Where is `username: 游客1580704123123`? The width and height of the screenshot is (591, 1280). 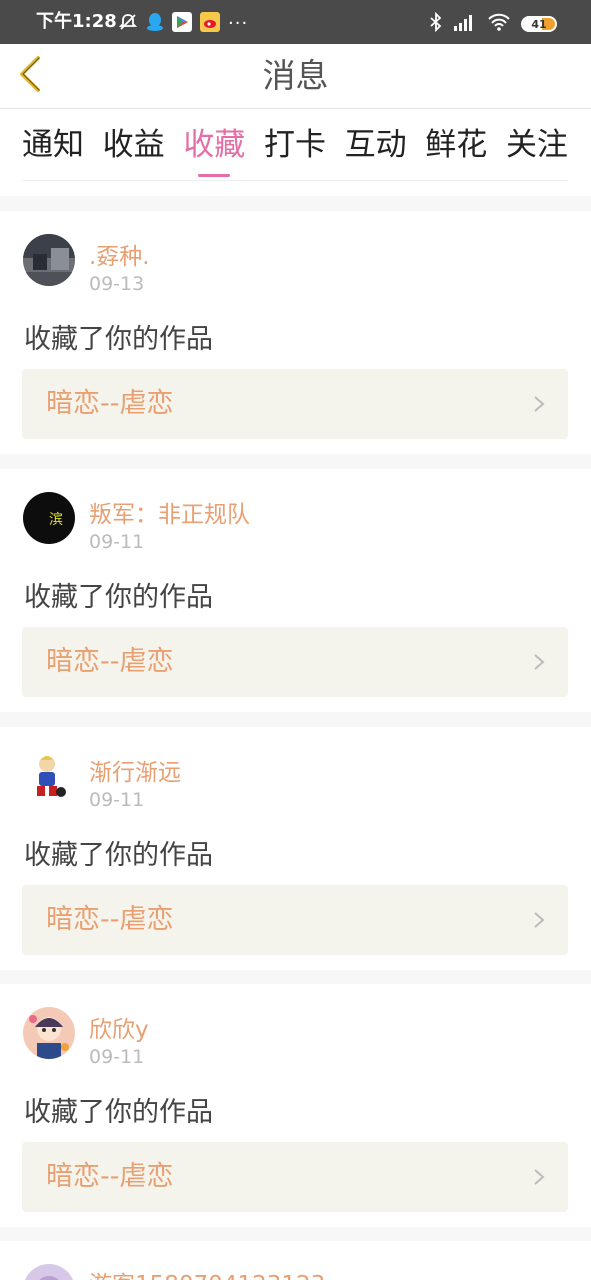 username: 游客1580704123123 is located at coordinates (207, 1272).